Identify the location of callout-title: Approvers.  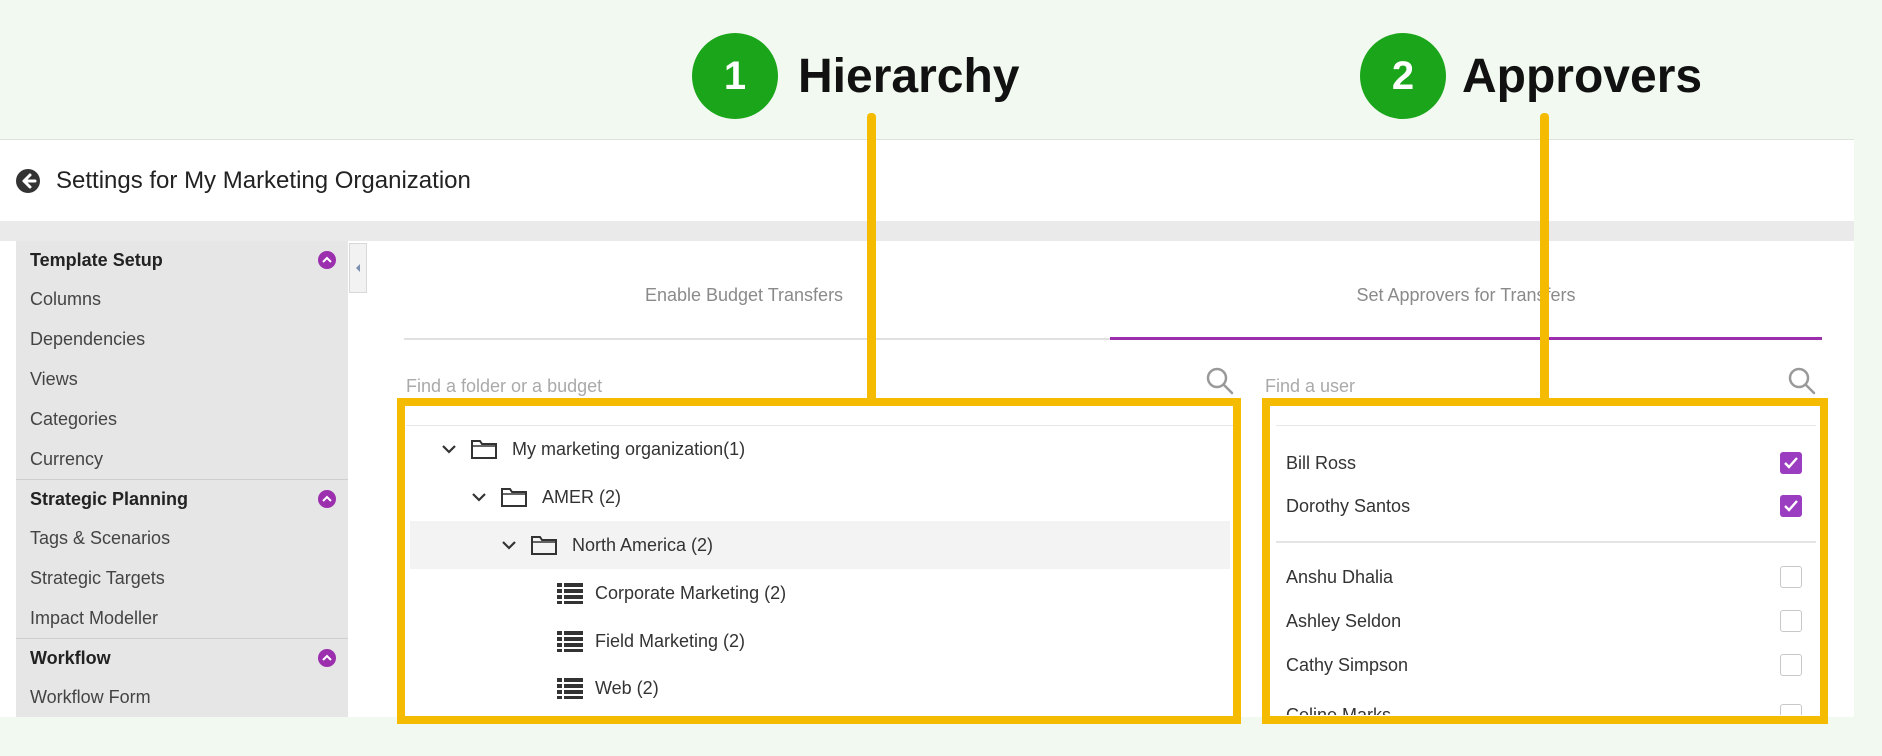
(1582, 76).